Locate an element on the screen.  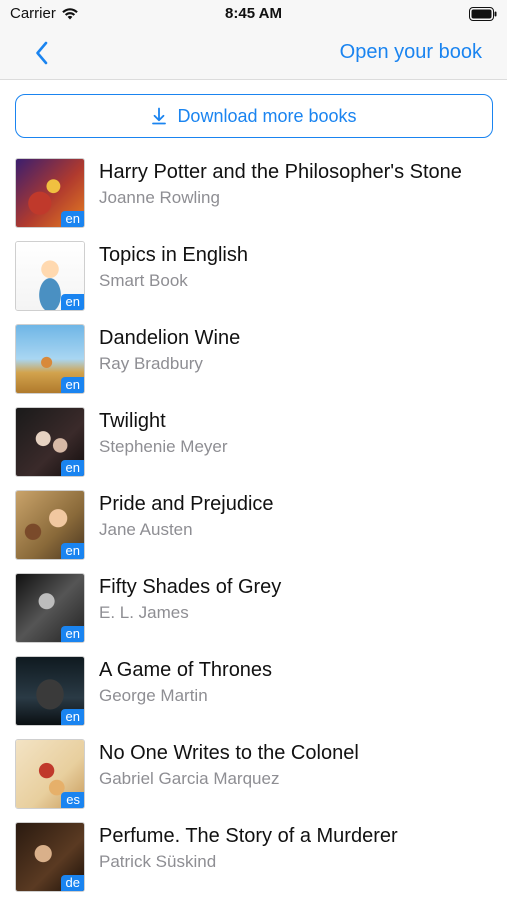
language-badge: de is located at coordinates (72, 883).